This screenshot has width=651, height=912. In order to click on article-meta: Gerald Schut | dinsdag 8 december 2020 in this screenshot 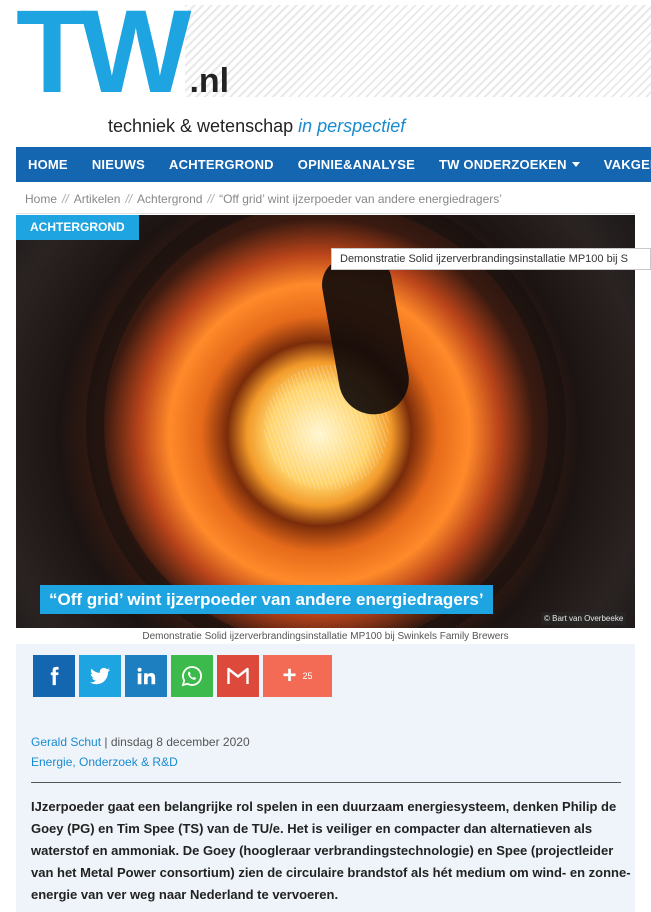, I will do `click(140, 742)`.